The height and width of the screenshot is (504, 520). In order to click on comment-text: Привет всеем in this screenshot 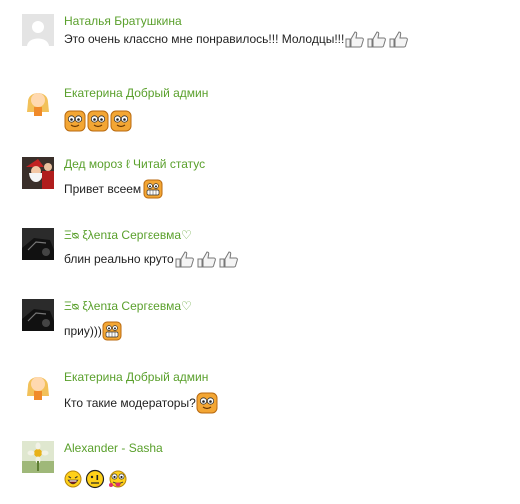, I will do `click(103, 189)`.